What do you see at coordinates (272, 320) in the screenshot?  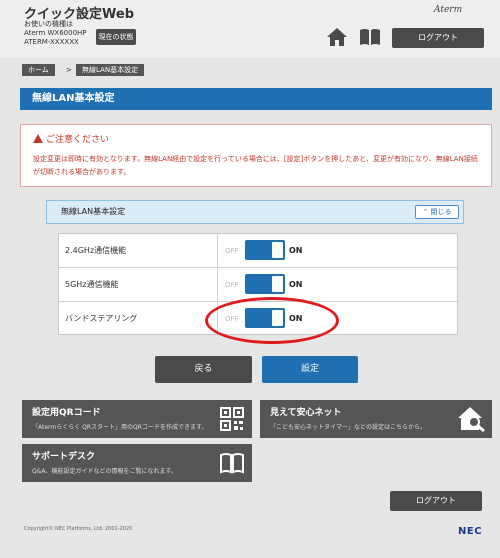 I see `highlight-circle` at bounding box center [272, 320].